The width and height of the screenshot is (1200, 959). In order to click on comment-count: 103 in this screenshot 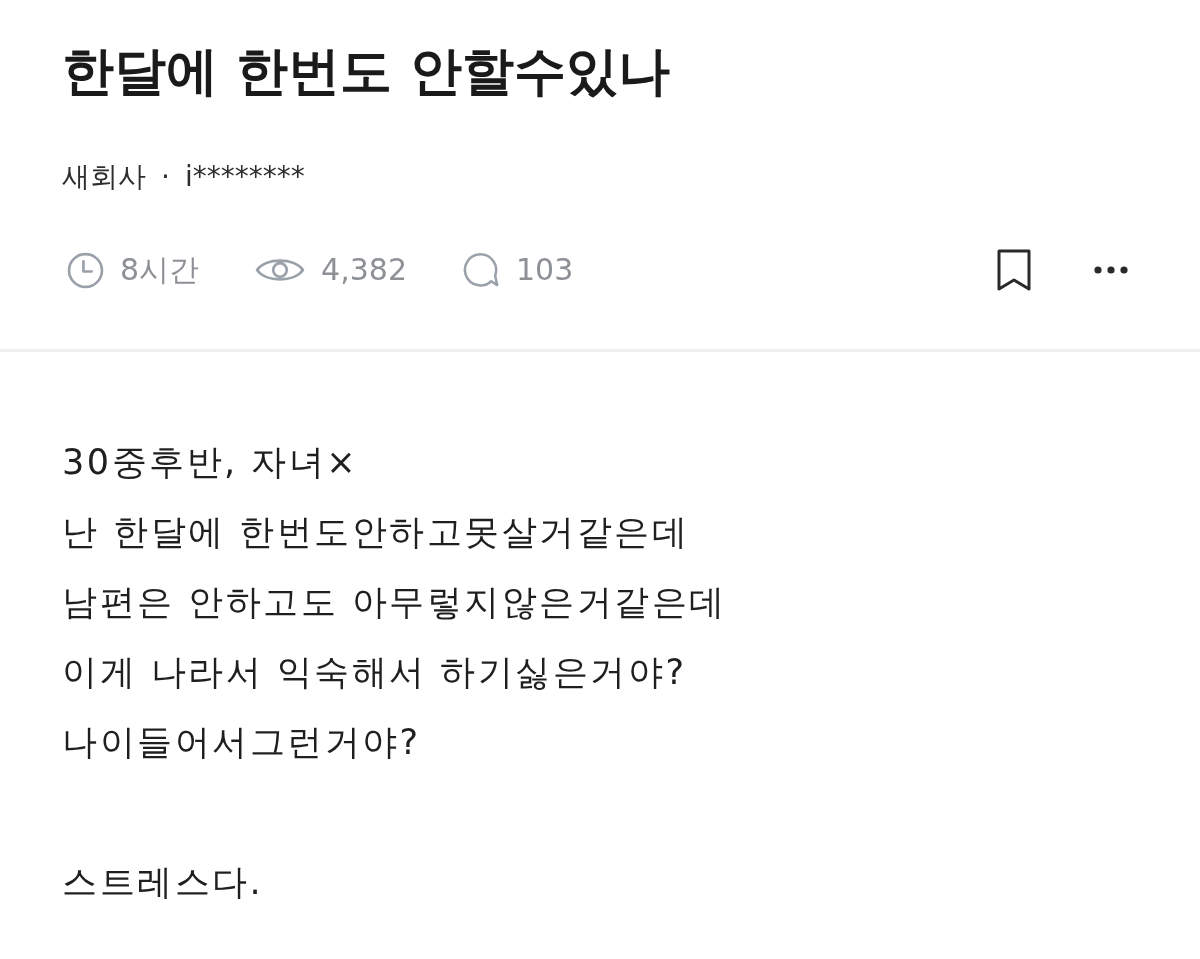, I will do `click(545, 270)`.